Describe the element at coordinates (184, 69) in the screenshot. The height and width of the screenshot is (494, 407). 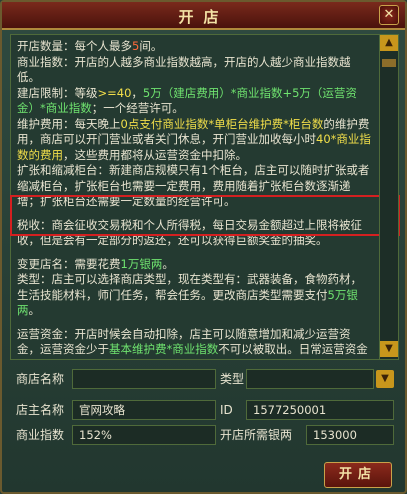
I see `info-business-index: 商业指数：开店的人越多商业指数越高，开店的人越少商业指数越低。` at that location.